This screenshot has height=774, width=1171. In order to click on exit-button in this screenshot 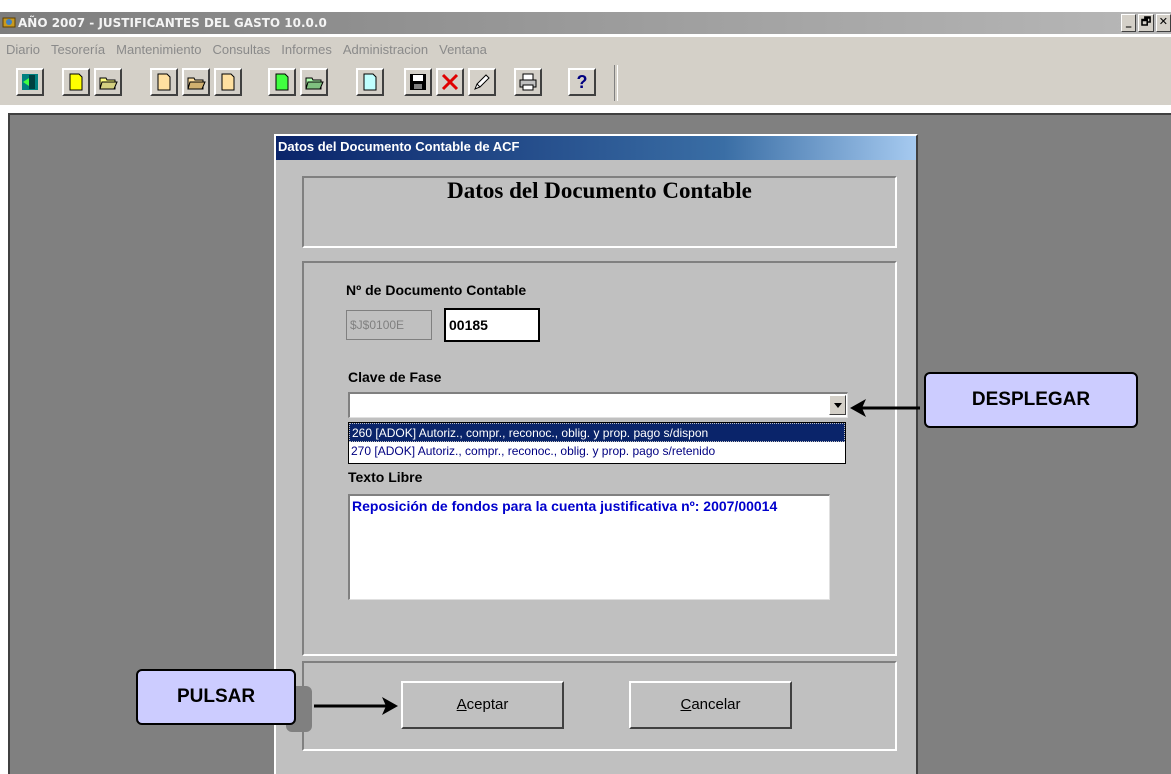, I will do `click(30, 82)`.